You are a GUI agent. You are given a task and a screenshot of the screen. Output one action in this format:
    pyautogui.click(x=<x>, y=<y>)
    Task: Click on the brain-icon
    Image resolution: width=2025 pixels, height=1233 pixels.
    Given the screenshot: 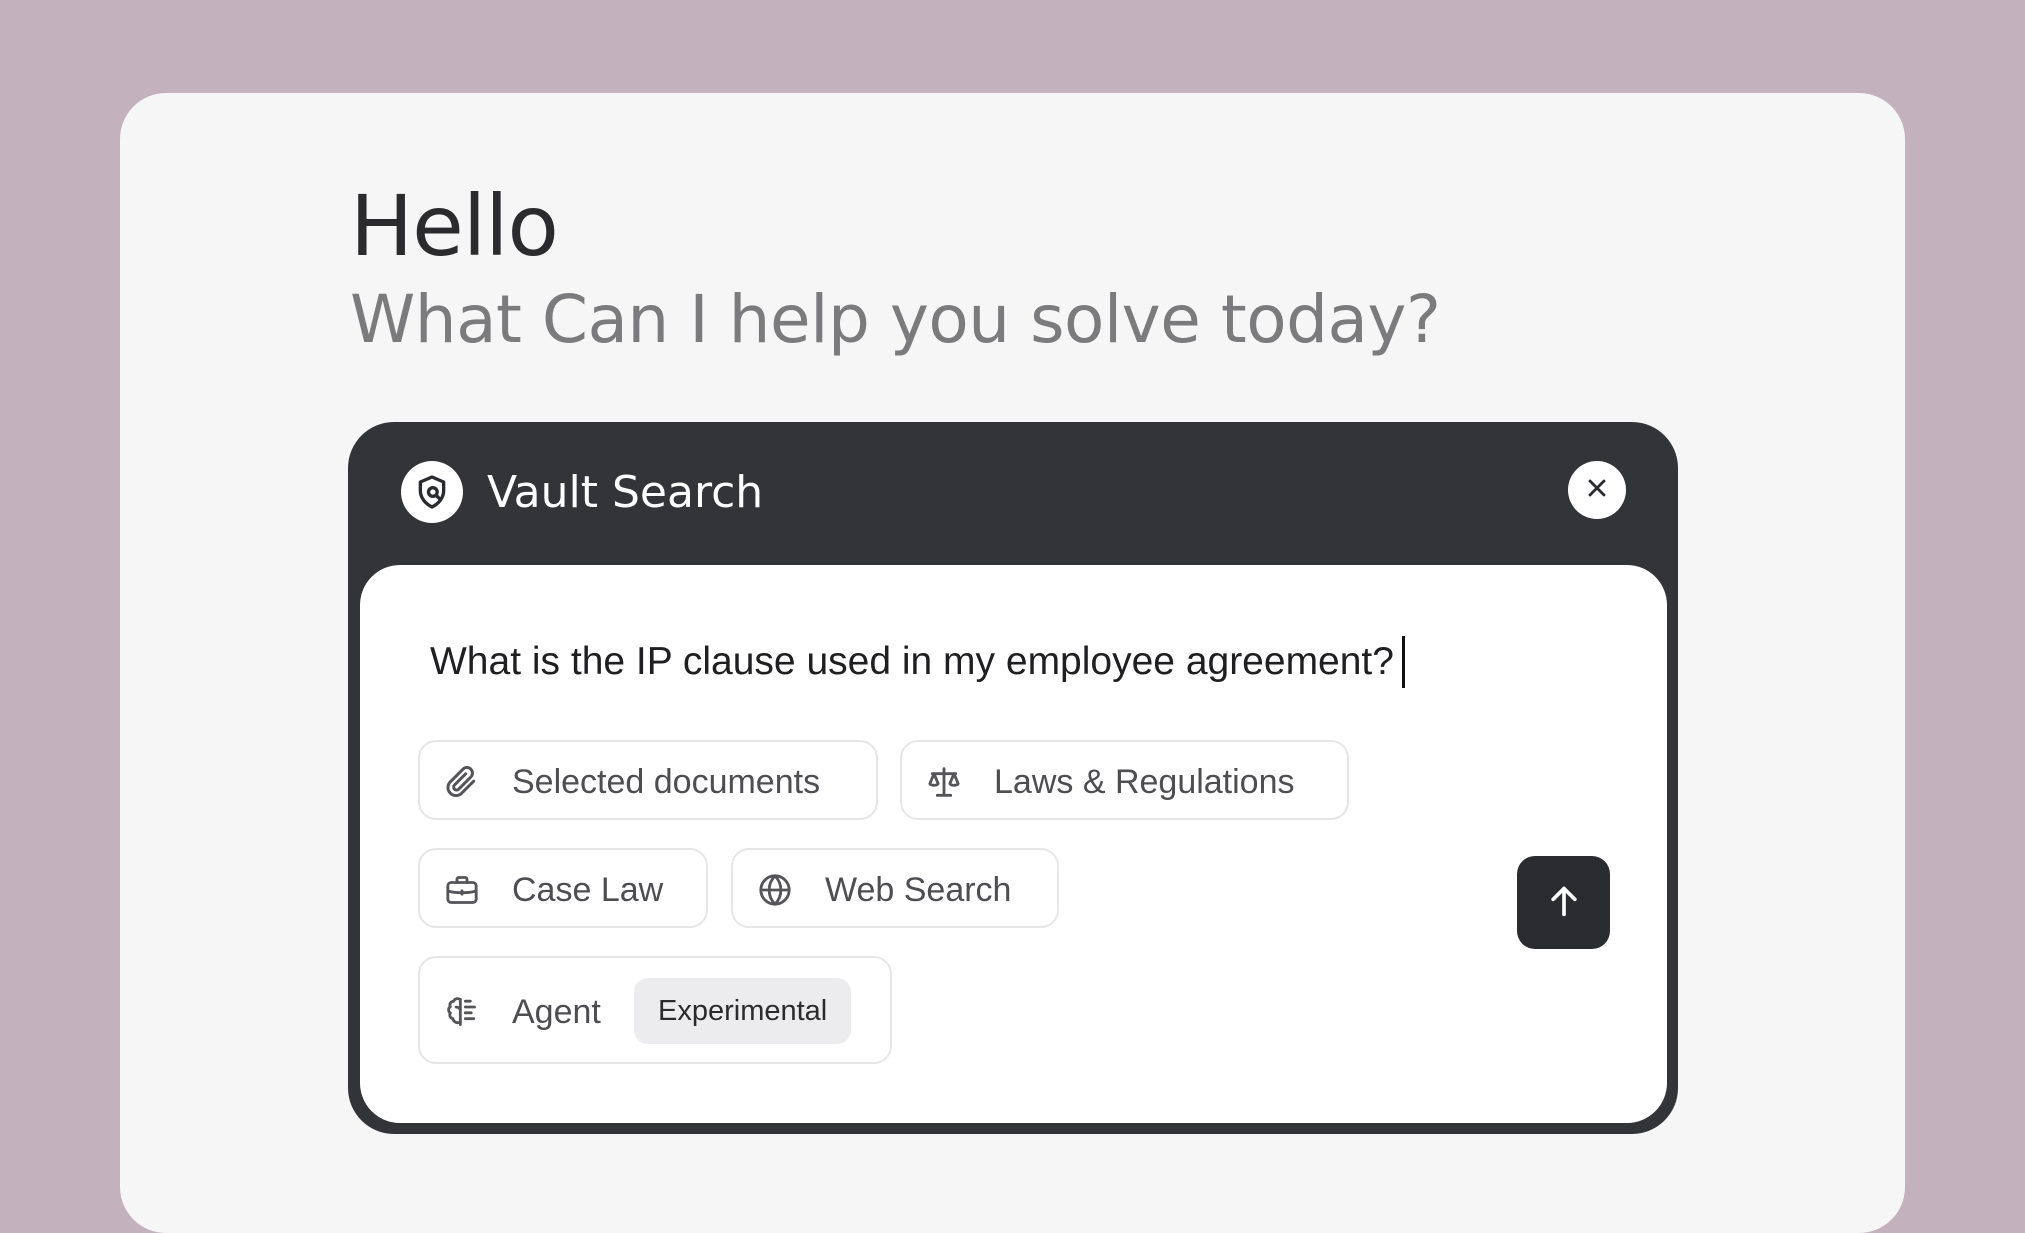 What is the action you would take?
    pyautogui.click(x=462, y=1012)
    